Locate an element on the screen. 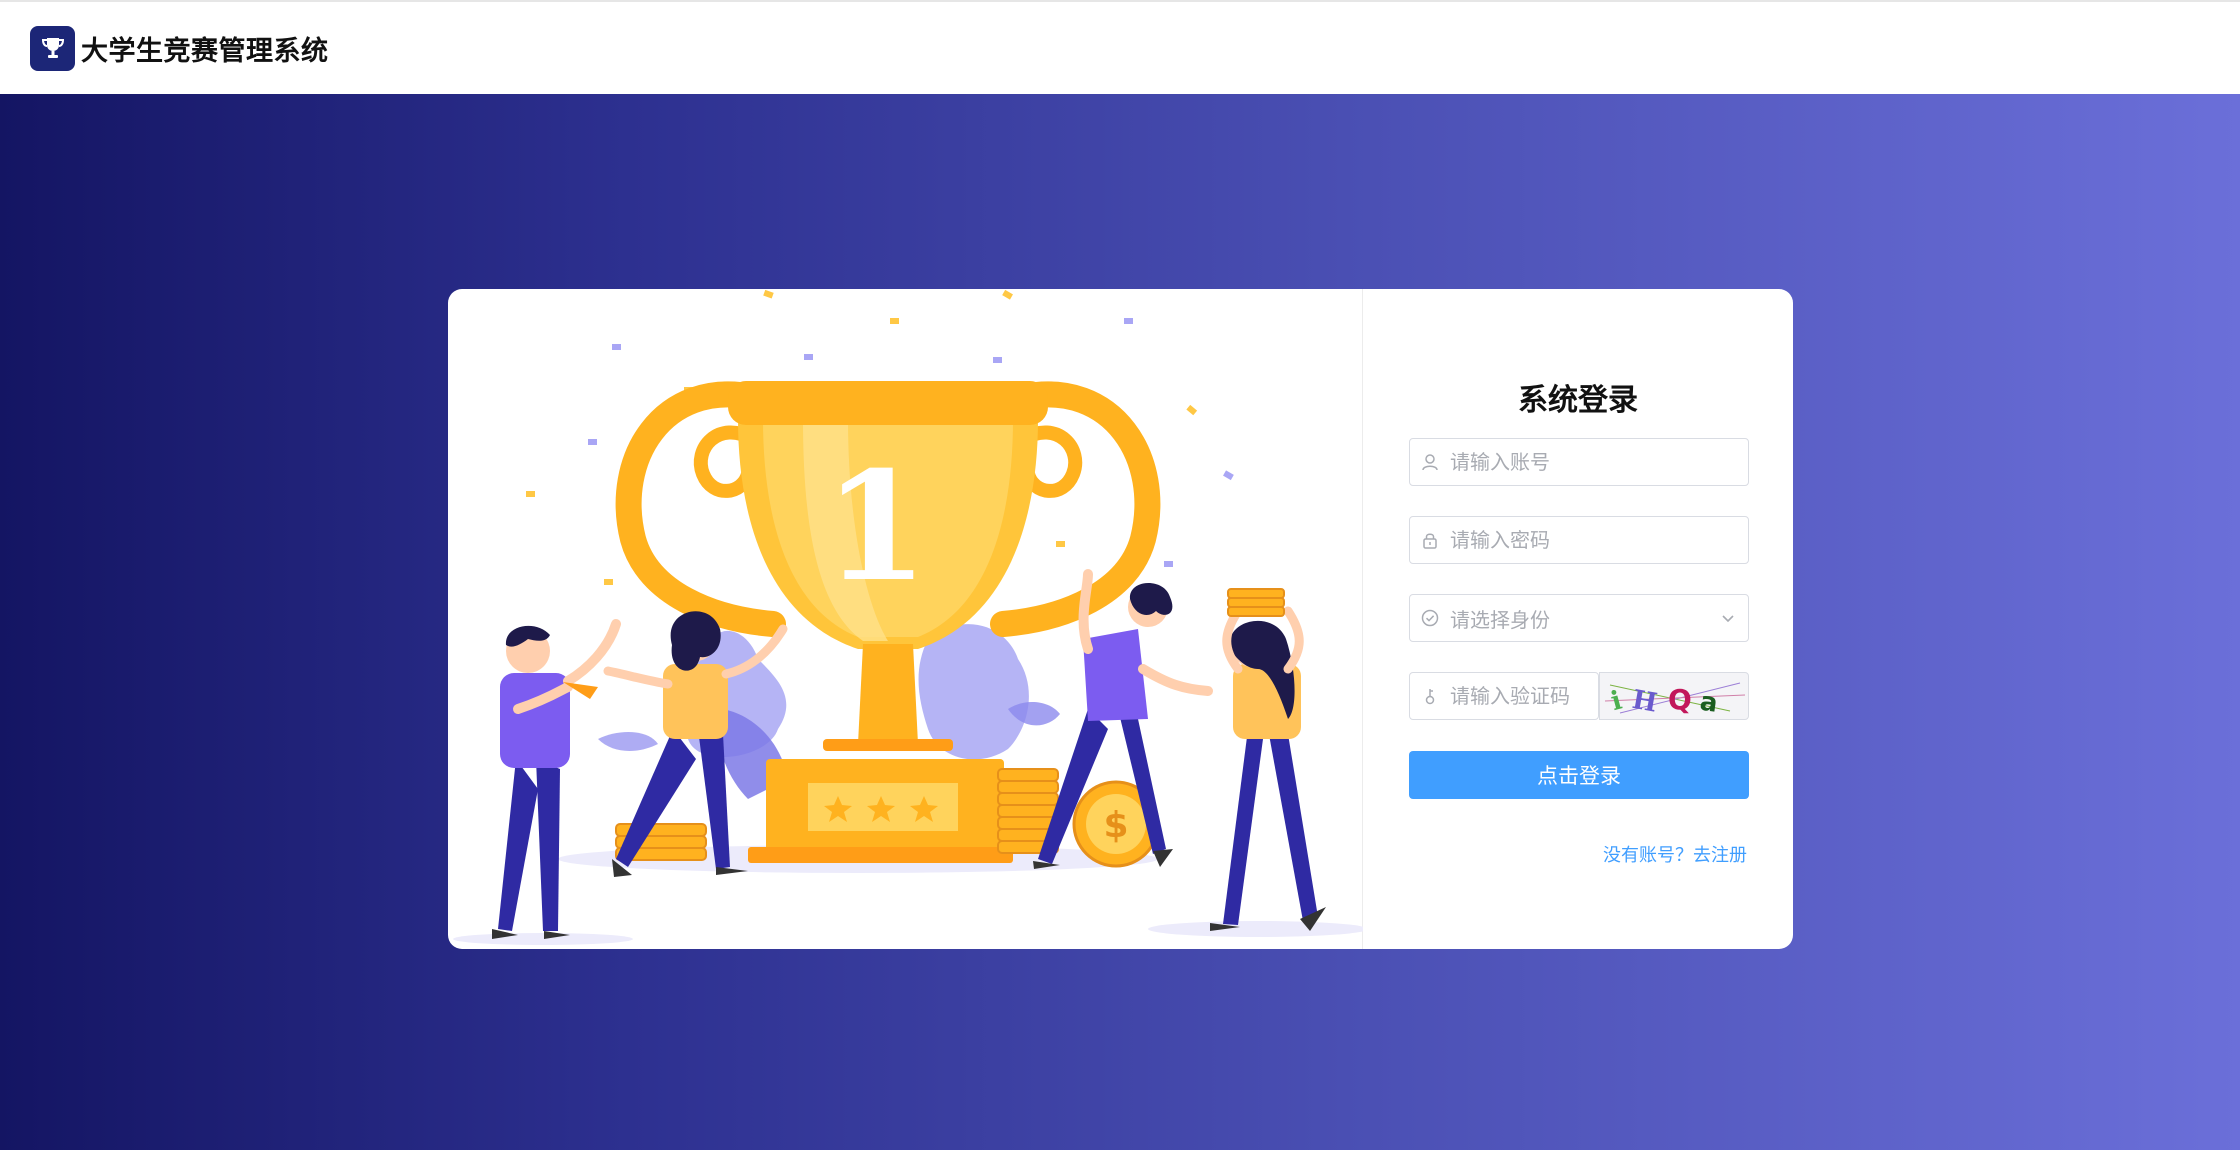  key-icon is located at coordinates (1430, 696).